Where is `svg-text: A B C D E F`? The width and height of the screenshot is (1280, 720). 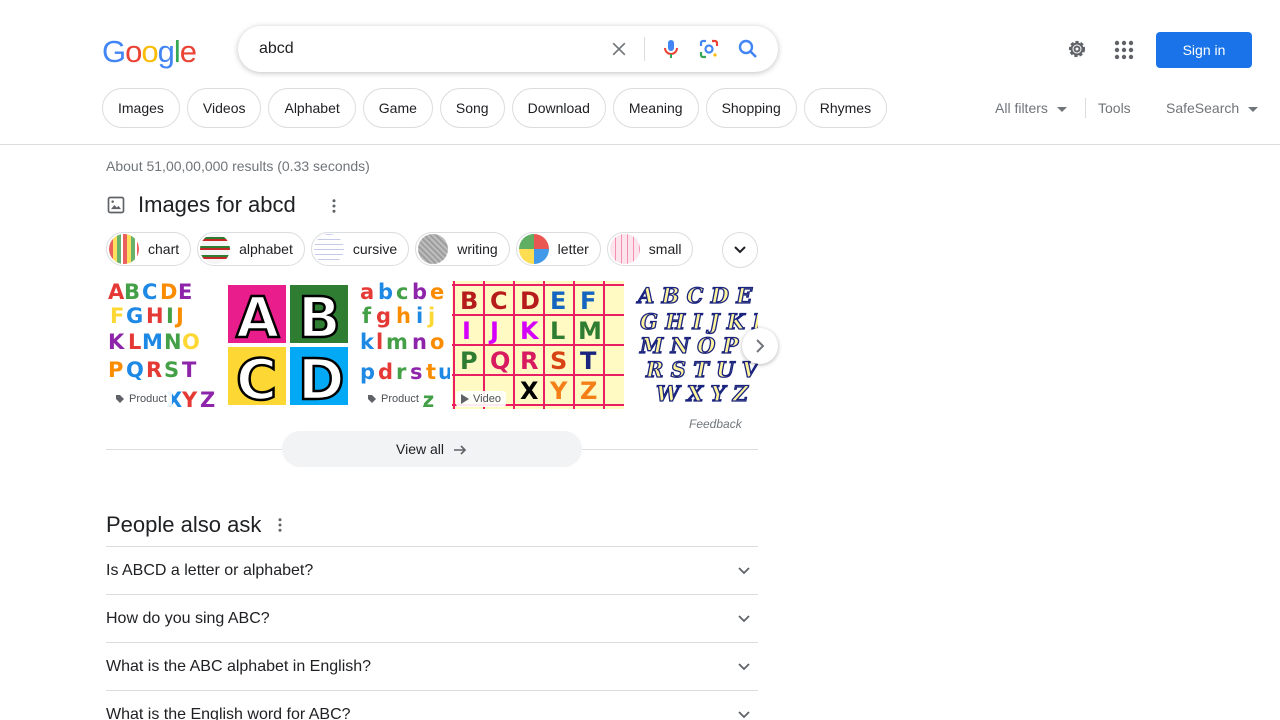
svg-text: A B C D E F is located at coordinates (697, 295).